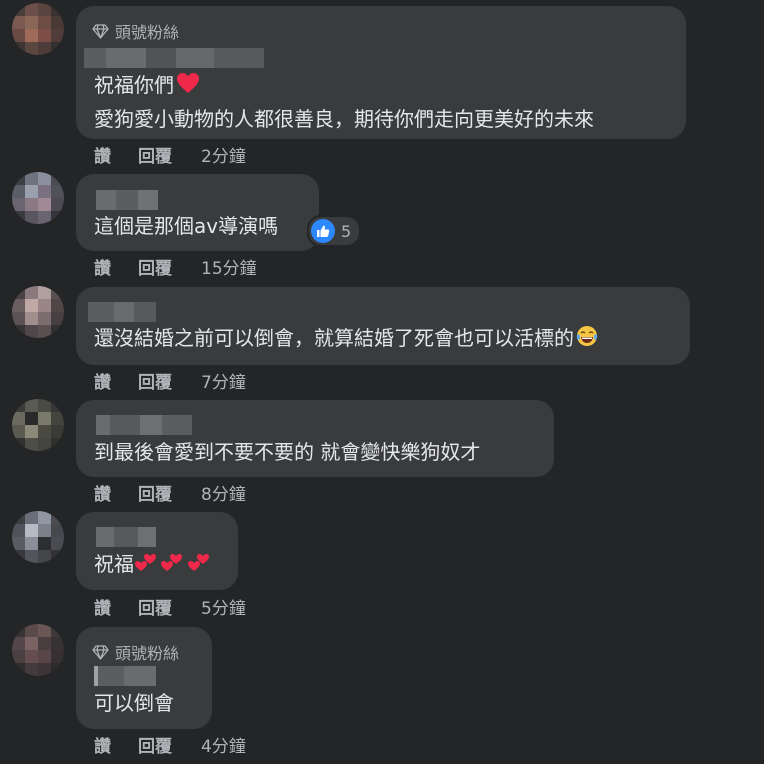  Describe the element at coordinates (323, 231) in the screenshot. I see `thumbs-up-icon` at that location.